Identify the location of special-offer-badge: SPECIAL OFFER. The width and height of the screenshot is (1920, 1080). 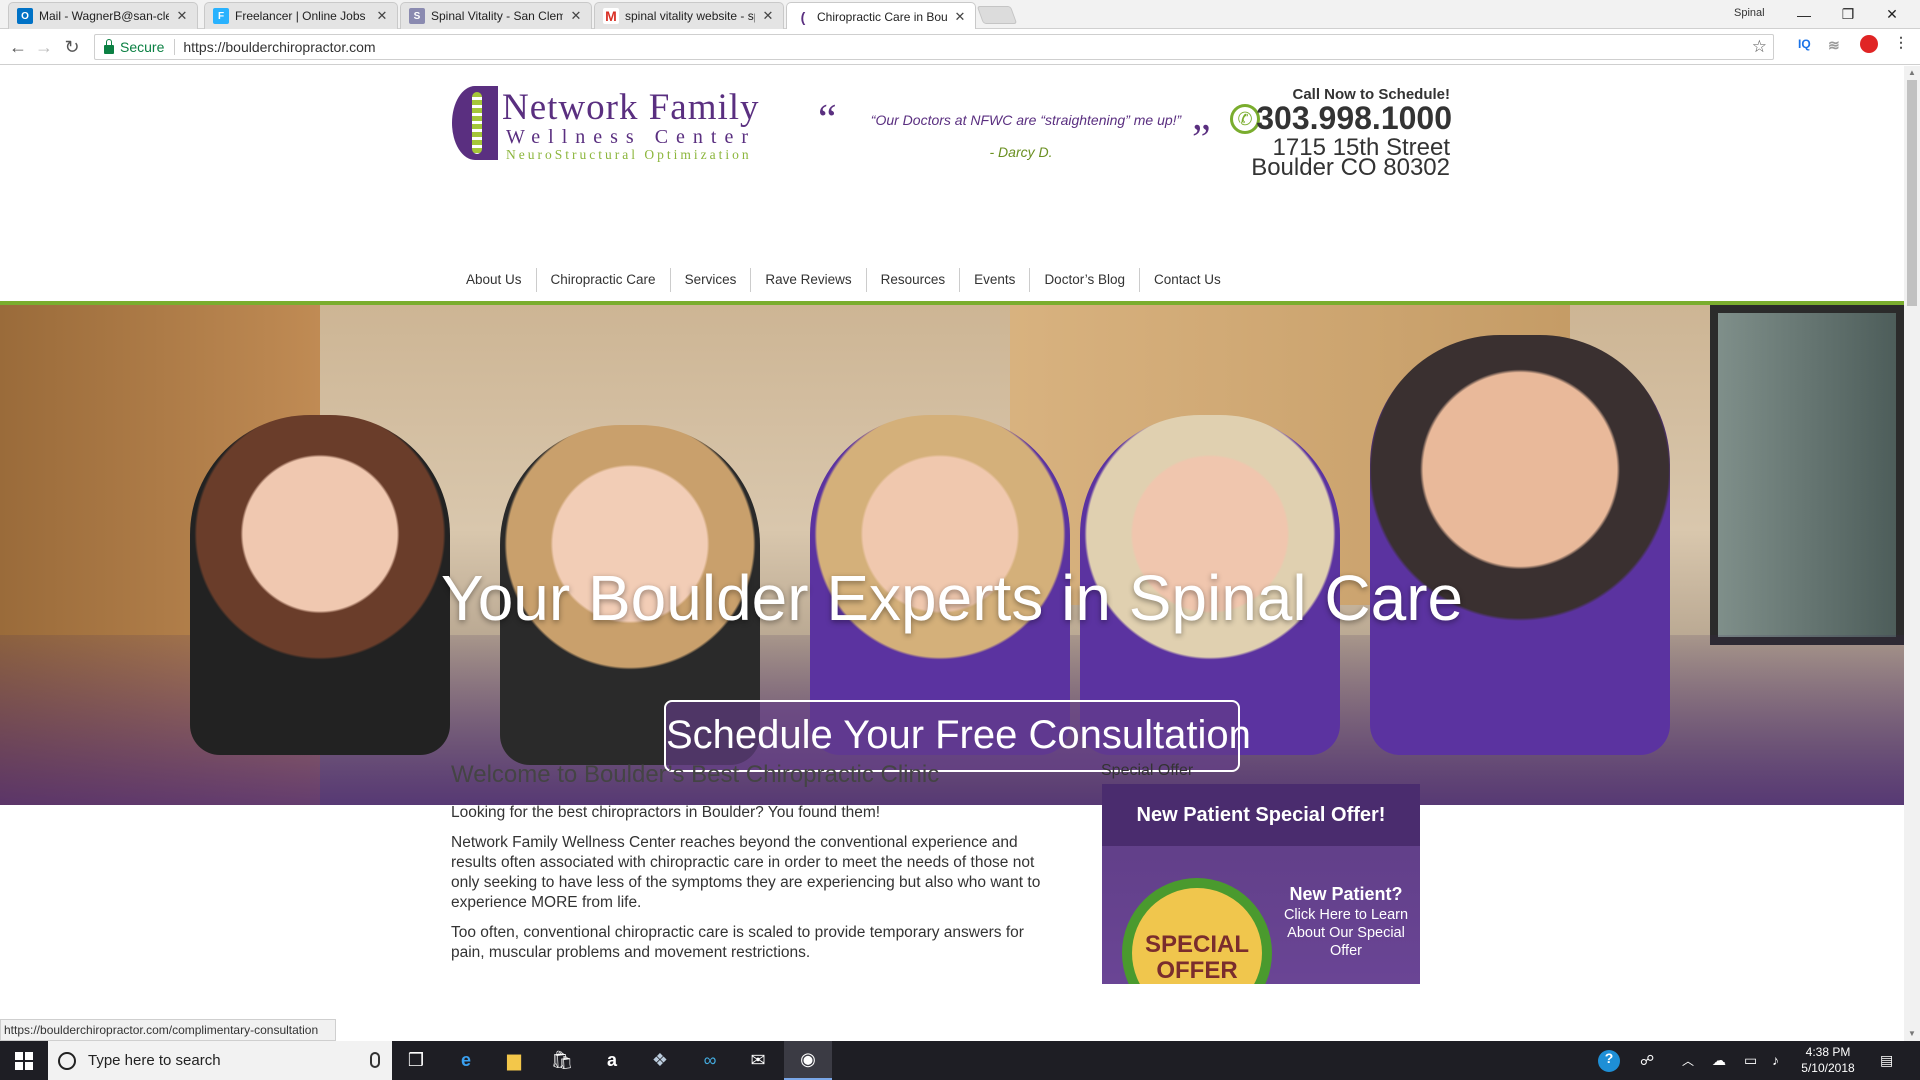
(1197, 931).